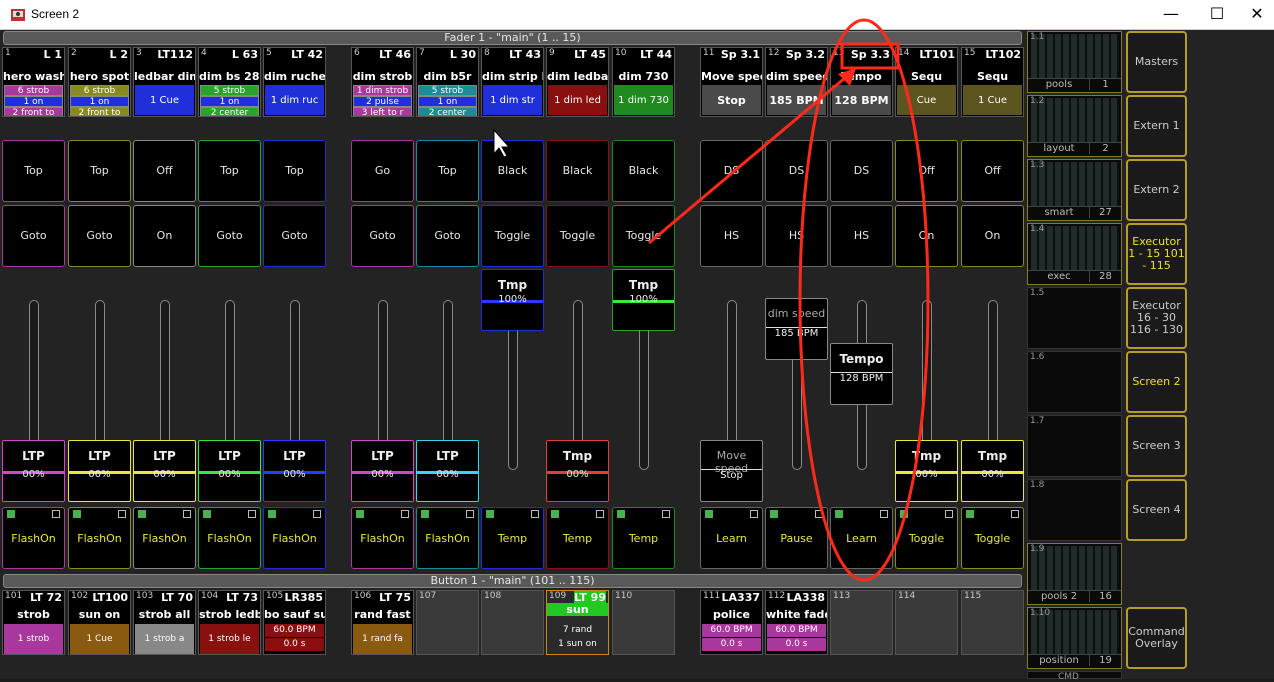  I want to click on exec-top-button-6: Go, so click(382, 171).